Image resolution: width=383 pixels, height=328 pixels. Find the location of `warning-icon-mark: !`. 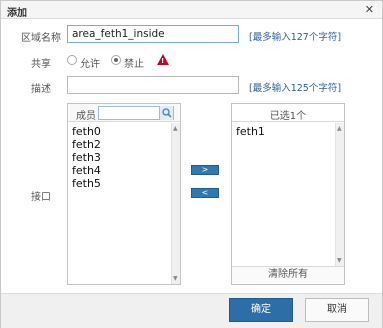

warning-icon-mark: ! is located at coordinates (163, 61).